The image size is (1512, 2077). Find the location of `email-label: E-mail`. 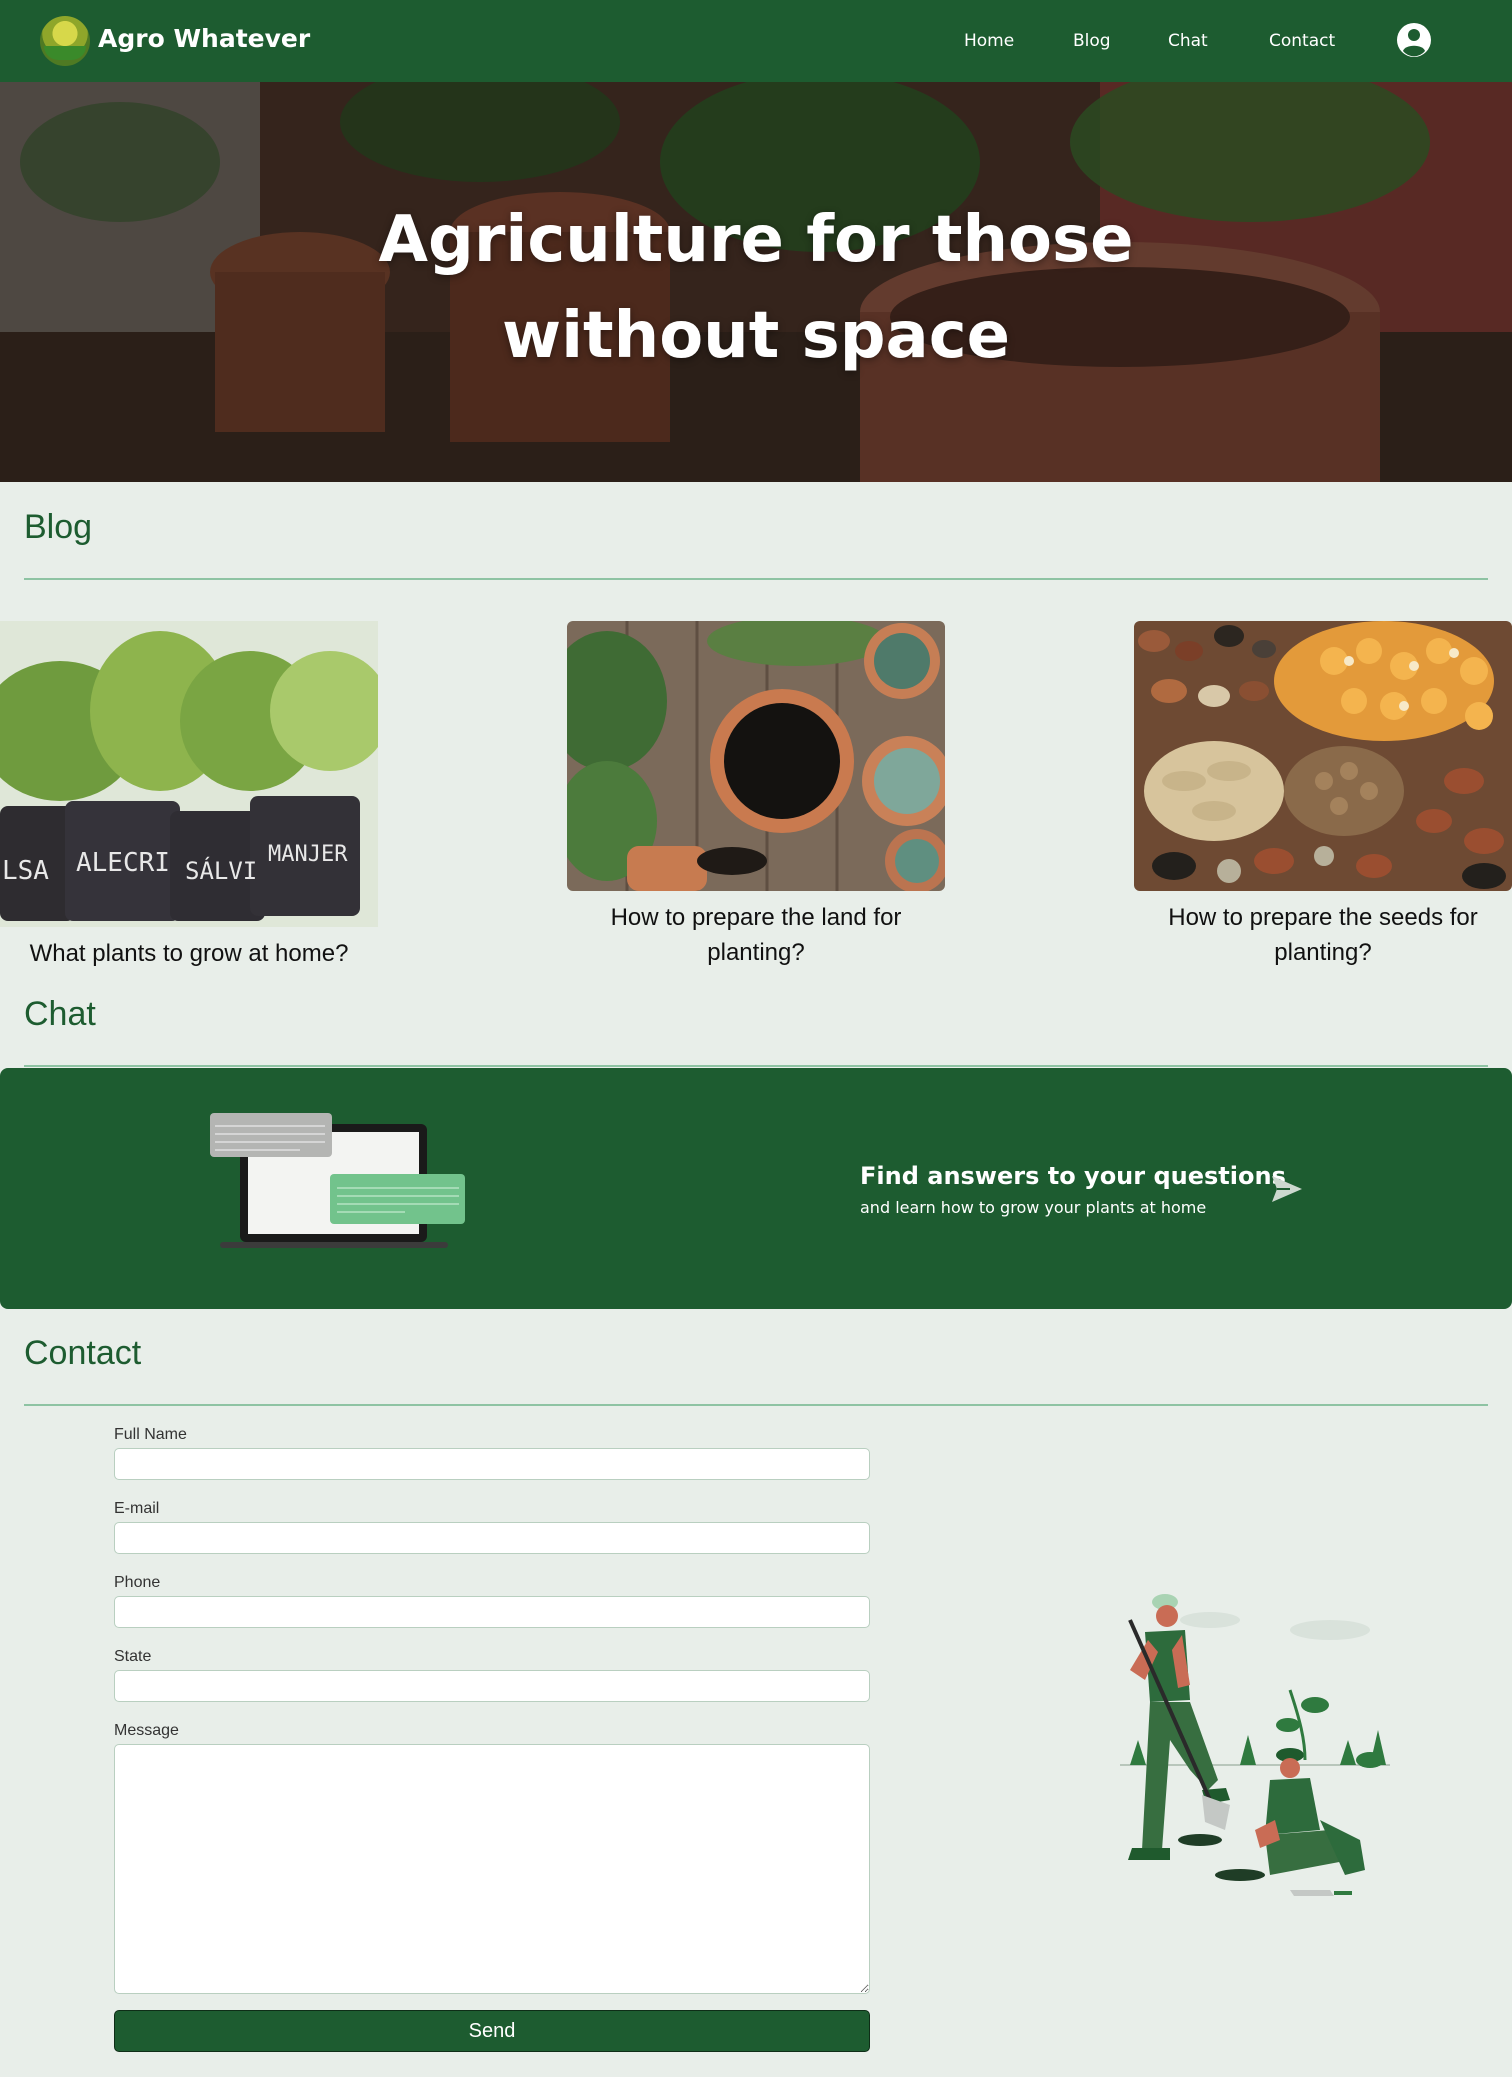

email-label: E-mail is located at coordinates (137, 1508).